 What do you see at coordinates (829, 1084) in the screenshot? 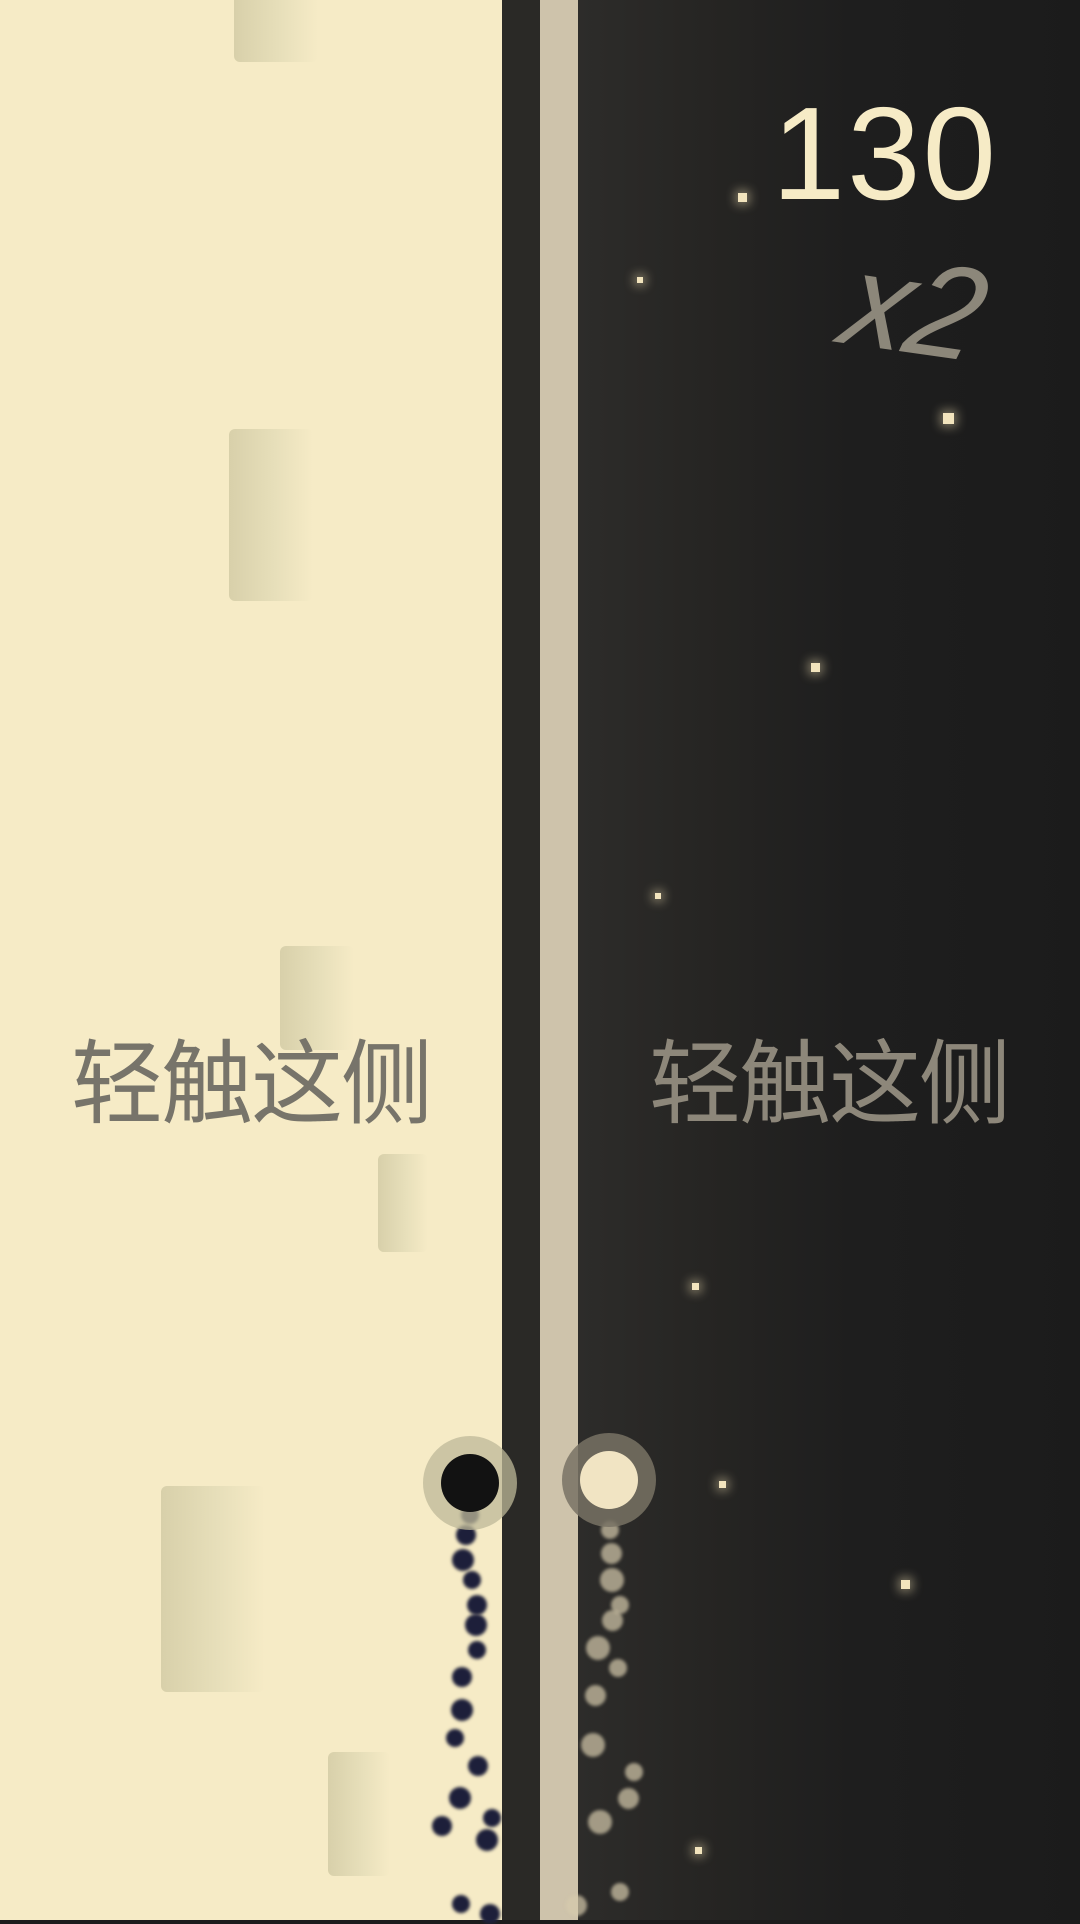
I see `tap-hint-right: 轻触这侧` at bounding box center [829, 1084].